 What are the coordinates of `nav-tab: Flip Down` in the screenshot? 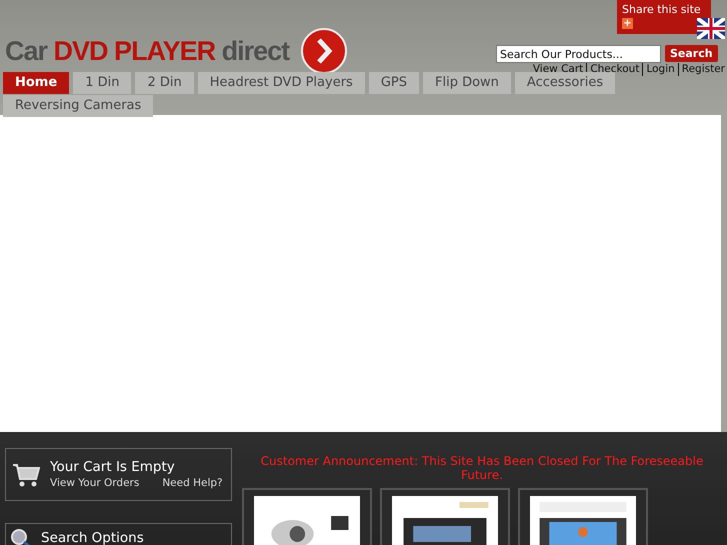 It's located at (467, 83).